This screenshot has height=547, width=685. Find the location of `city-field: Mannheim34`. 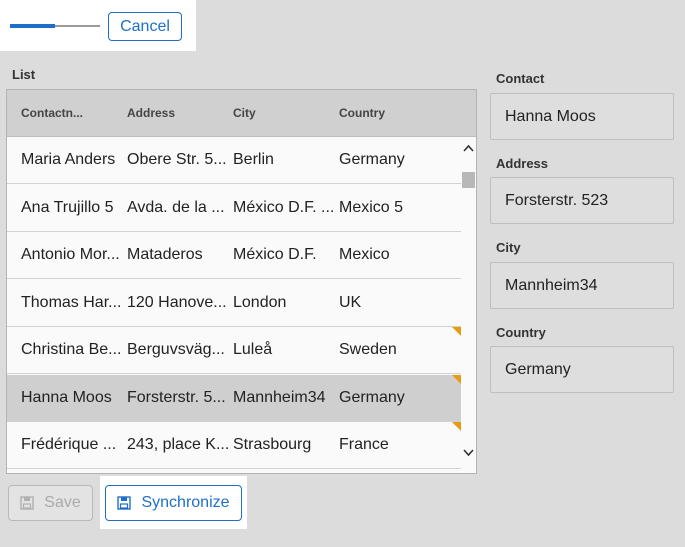

city-field: Mannheim34 is located at coordinates (582, 285).